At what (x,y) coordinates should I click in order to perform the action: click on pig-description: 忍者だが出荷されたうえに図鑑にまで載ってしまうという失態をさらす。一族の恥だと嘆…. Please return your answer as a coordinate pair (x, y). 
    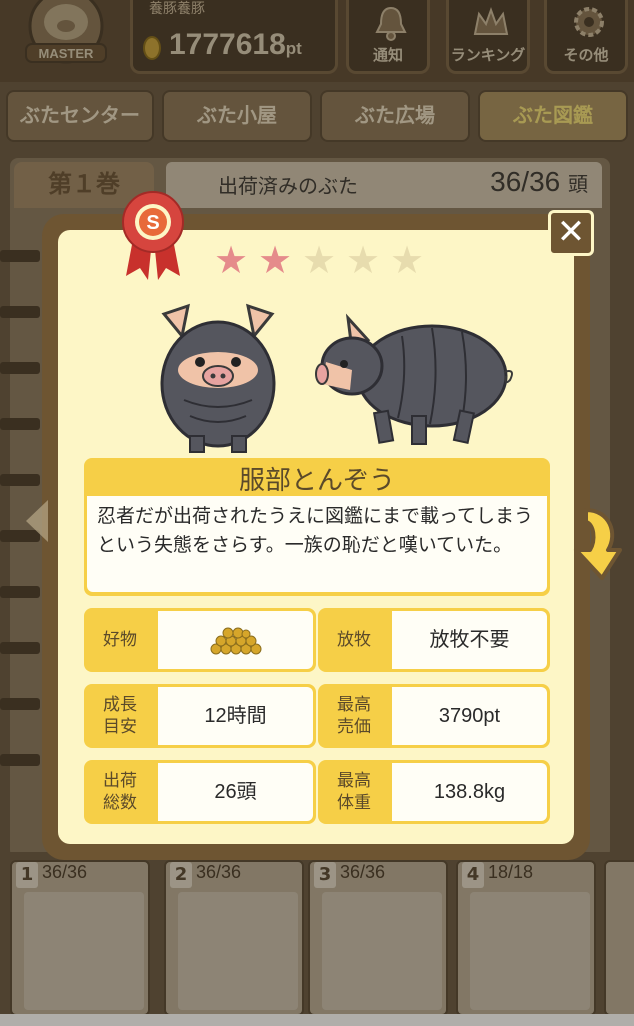
    Looking at the image, I should click on (317, 544).